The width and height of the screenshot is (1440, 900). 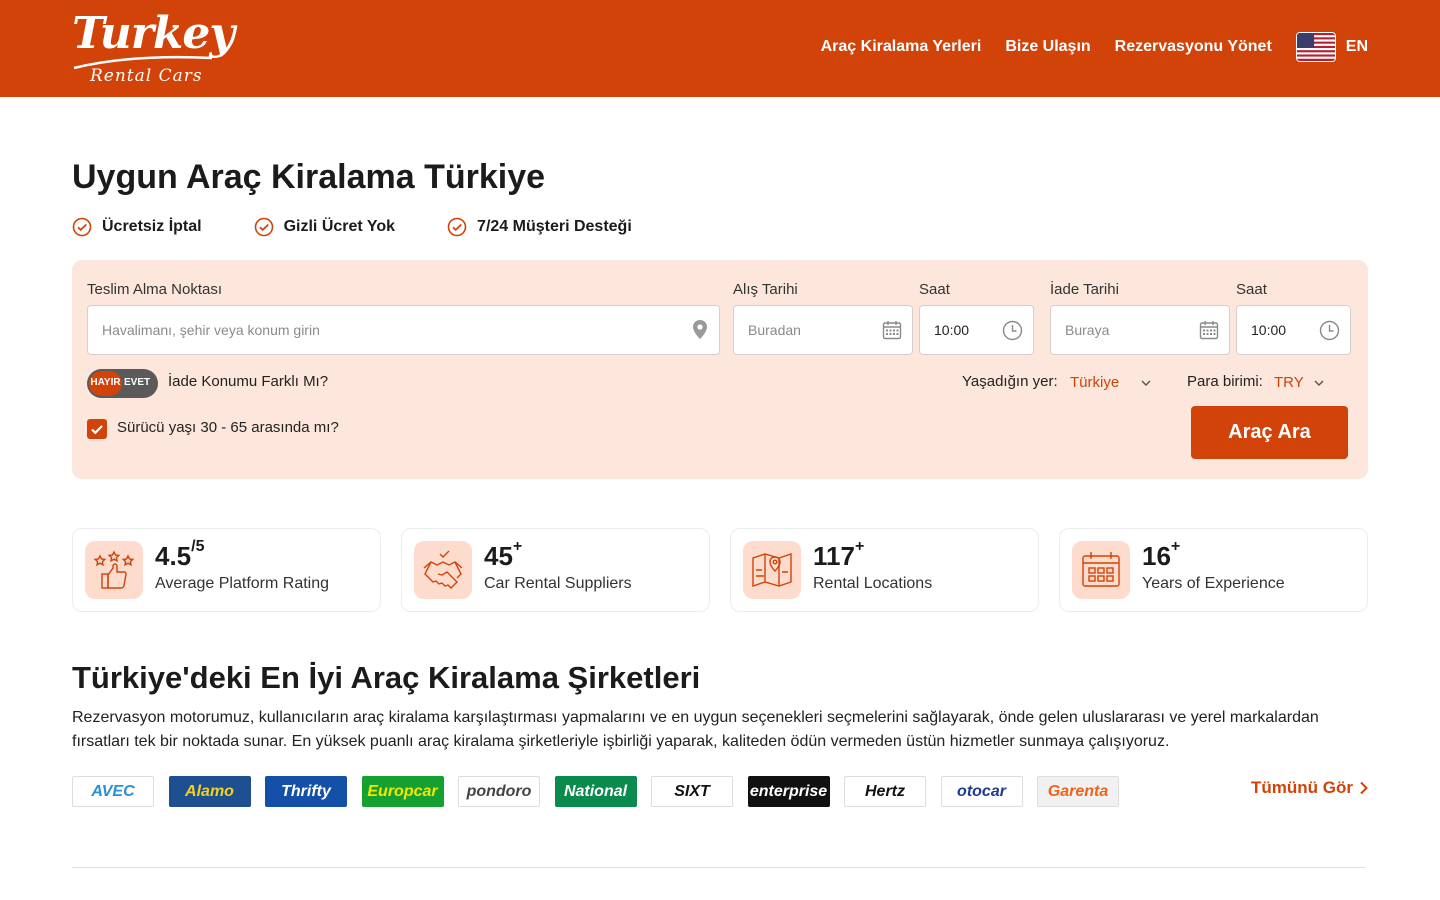 I want to click on section-divider, so click(x=719, y=867).